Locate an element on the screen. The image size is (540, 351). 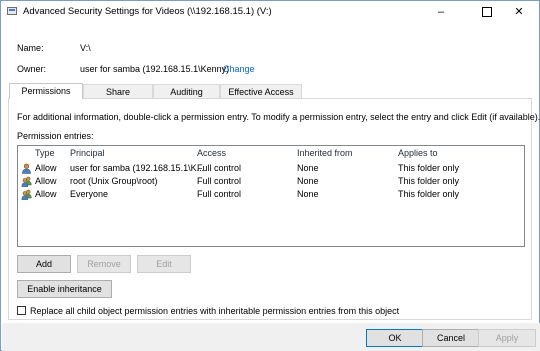
close-button: ✕ is located at coordinates (519, 12).